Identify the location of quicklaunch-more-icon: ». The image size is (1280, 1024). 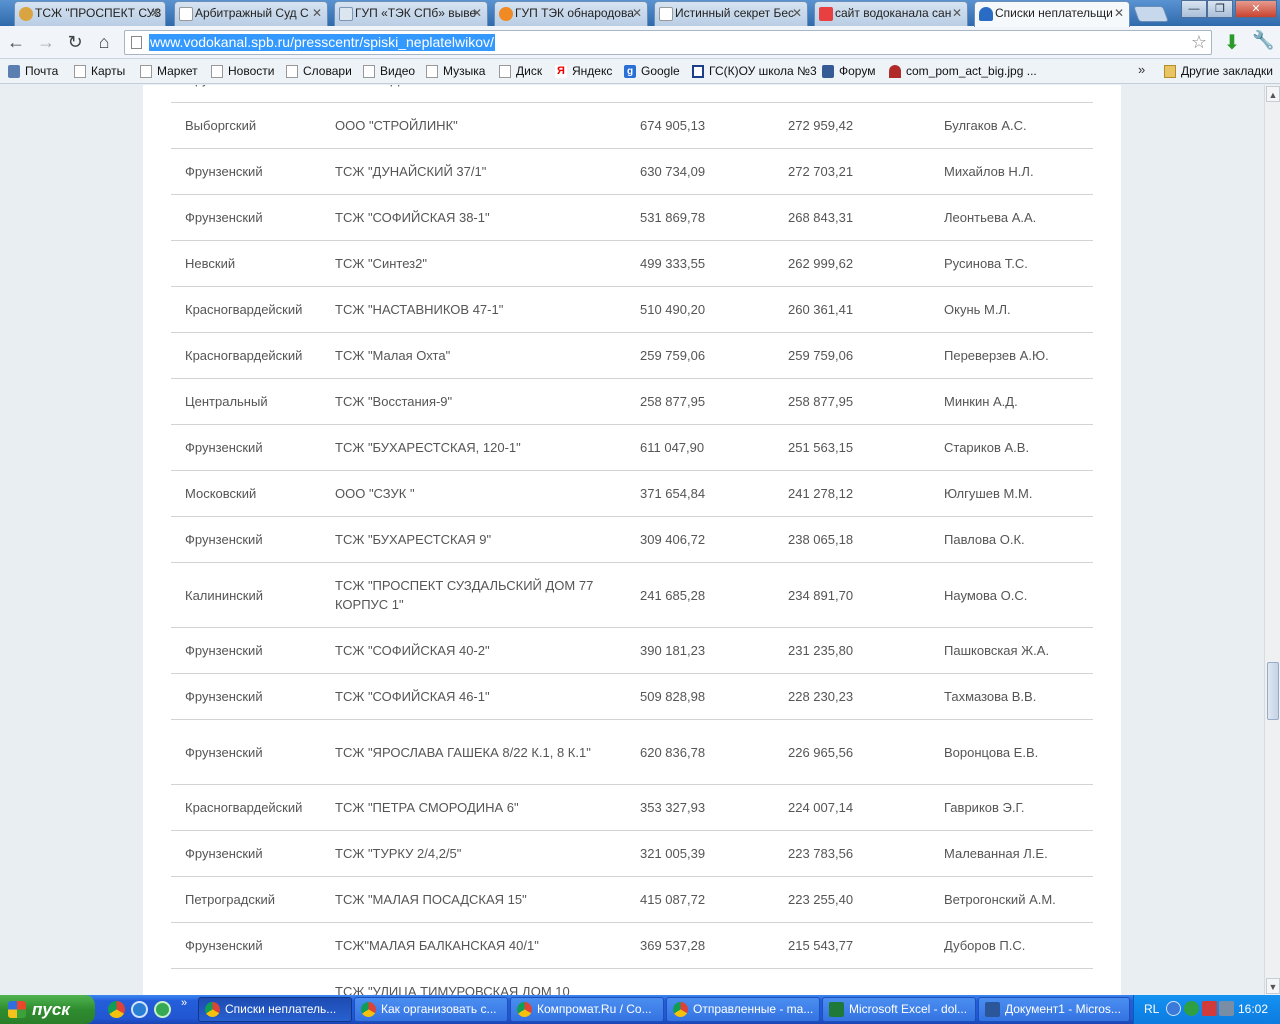
(184, 1003).